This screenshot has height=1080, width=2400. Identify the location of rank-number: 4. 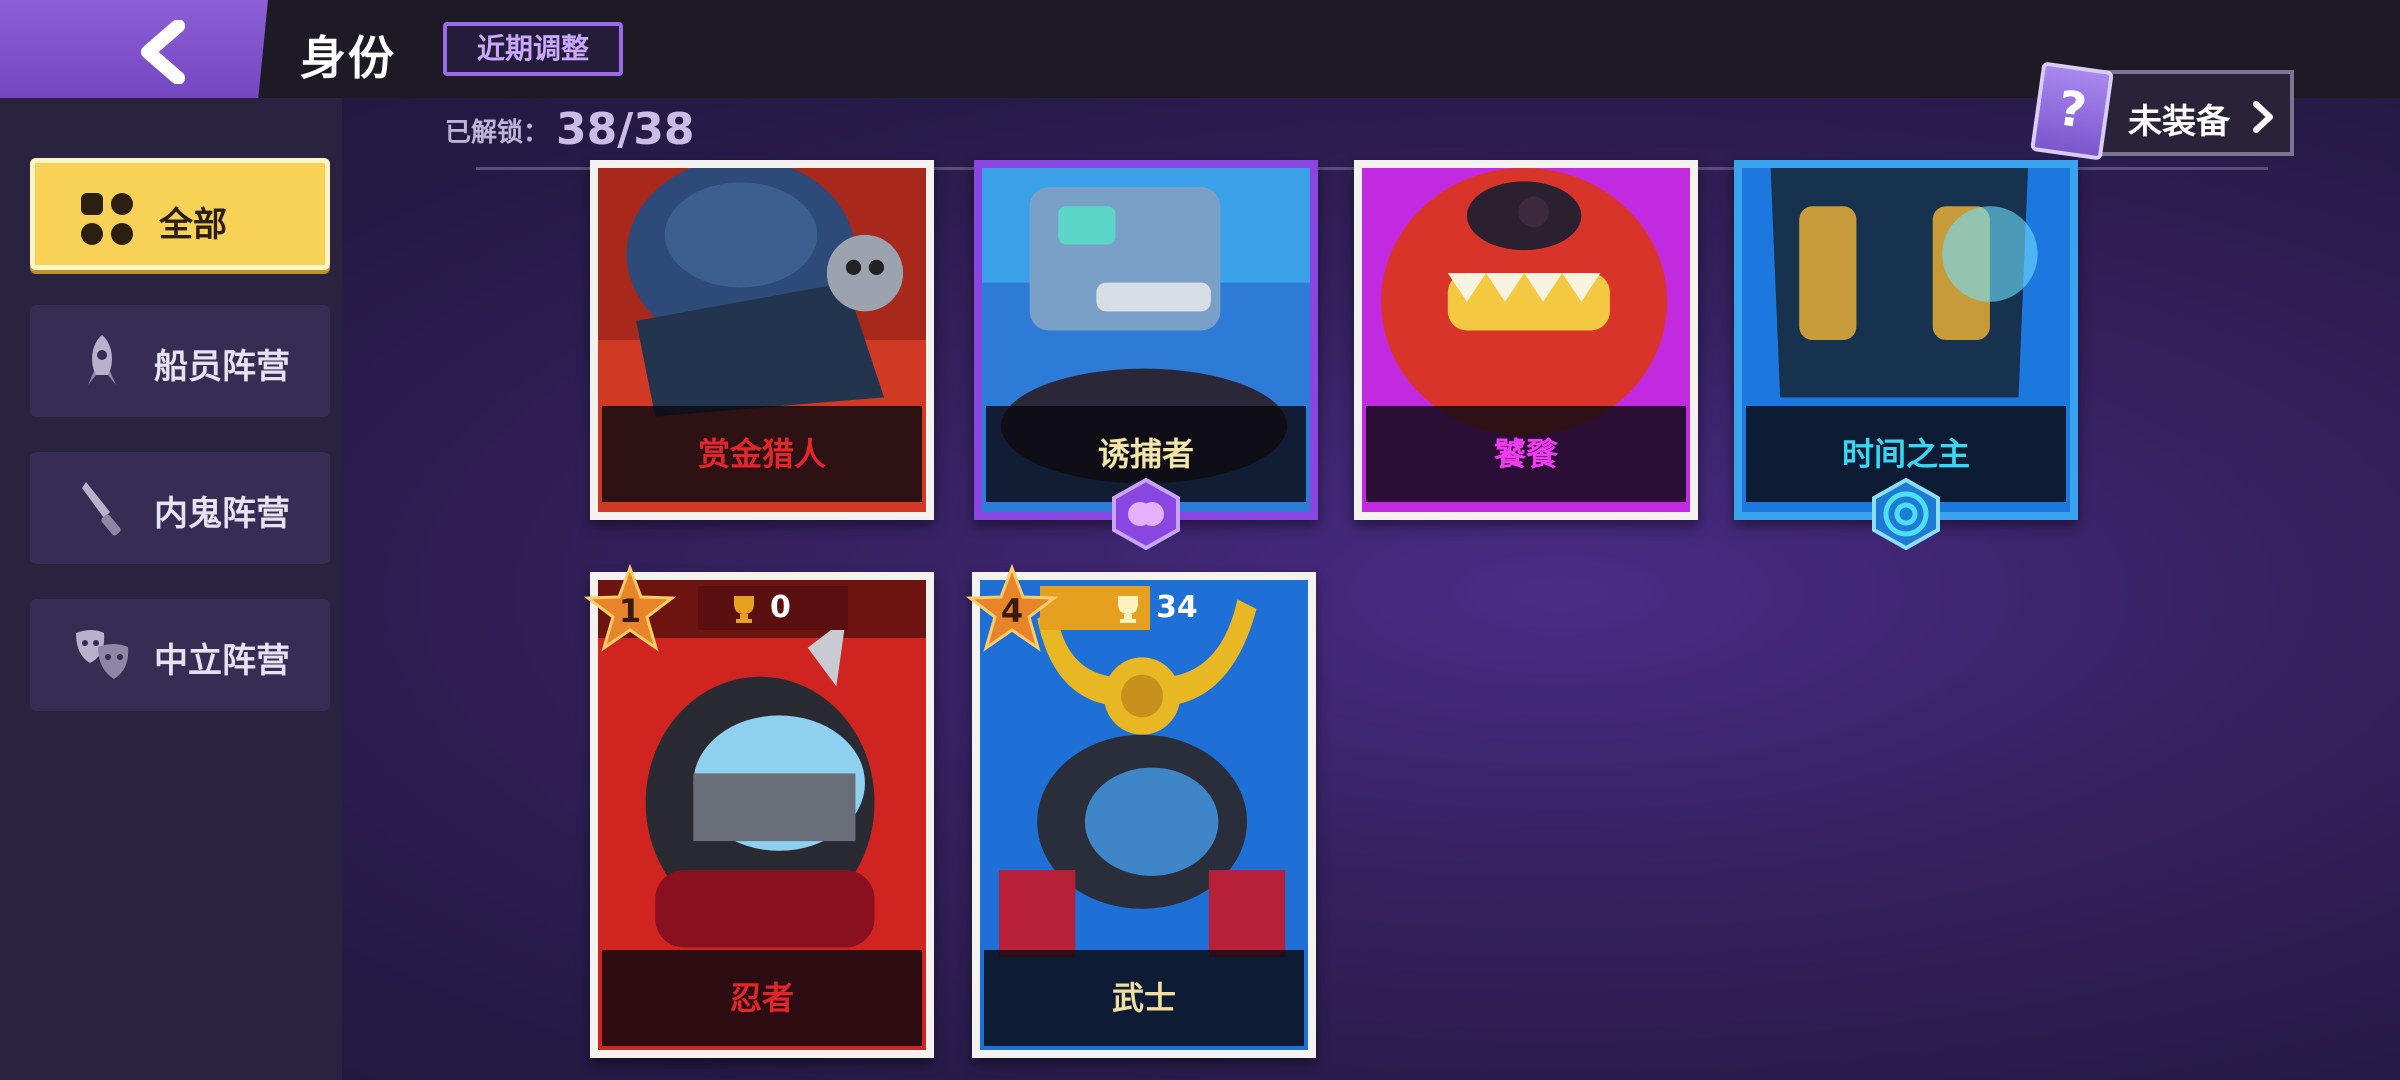
(1012, 611).